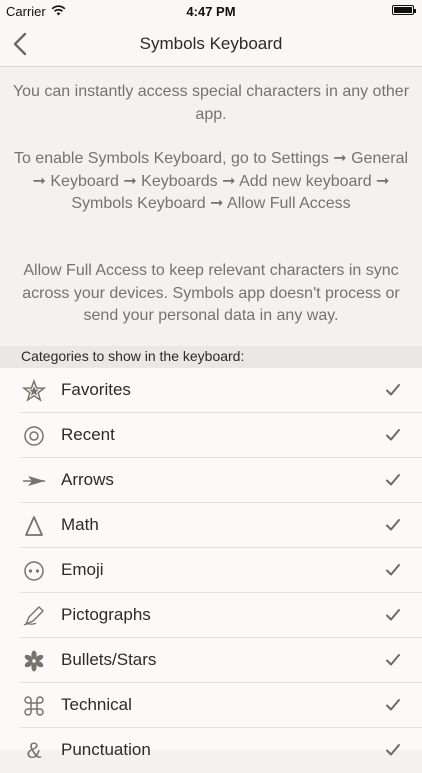 The height and width of the screenshot is (773, 422). What do you see at coordinates (88, 434) in the screenshot?
I see `category-label: Recent` at bounding box center [88, 434].